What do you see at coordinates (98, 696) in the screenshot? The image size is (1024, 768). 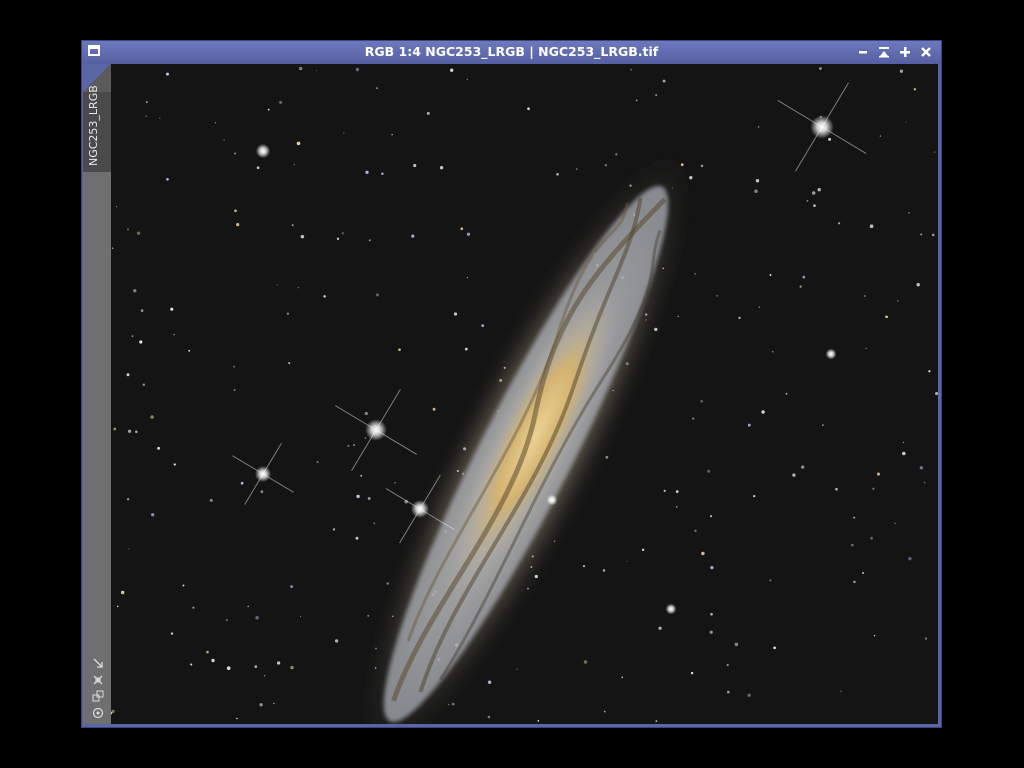 I see `clone-icon` at bounding box center [98, 696].